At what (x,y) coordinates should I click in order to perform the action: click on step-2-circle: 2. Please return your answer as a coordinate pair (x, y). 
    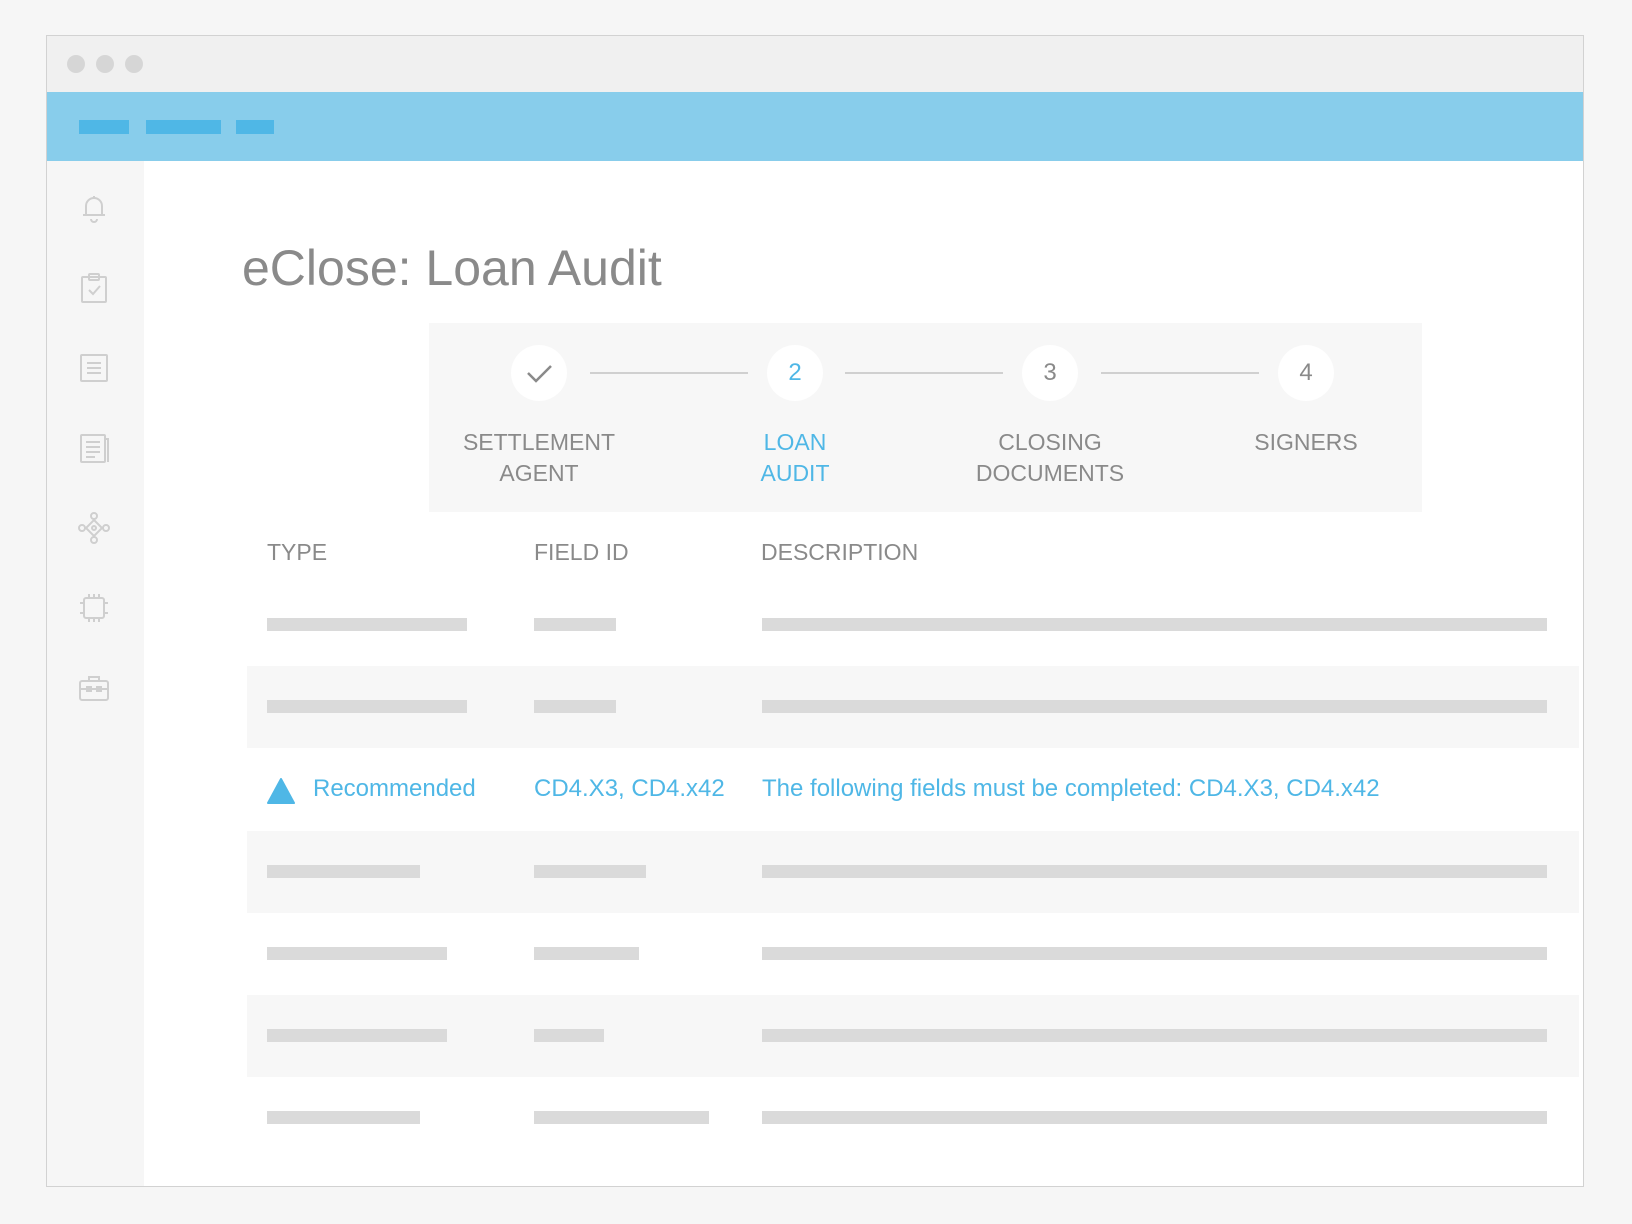
    Looking at the image, I should click on (795, 373).